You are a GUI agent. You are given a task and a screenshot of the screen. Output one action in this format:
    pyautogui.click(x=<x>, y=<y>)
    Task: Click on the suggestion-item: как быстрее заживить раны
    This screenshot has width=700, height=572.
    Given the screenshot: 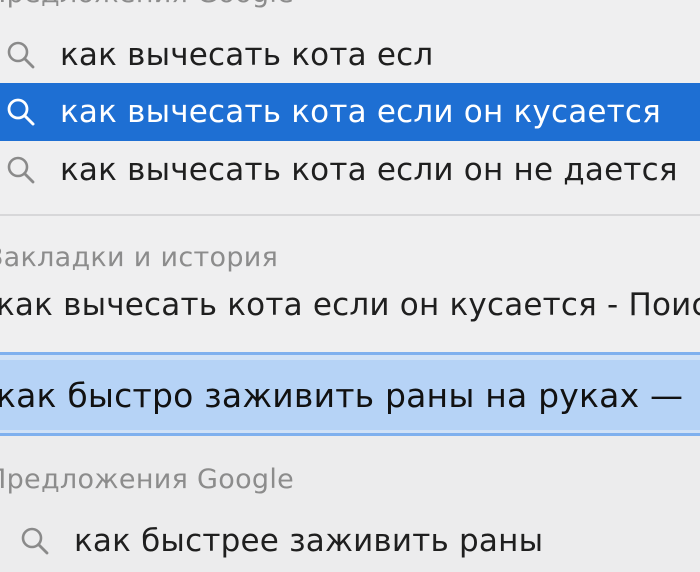 What is the action you would take?
    pyautogui.click(x=357, y=541)
    